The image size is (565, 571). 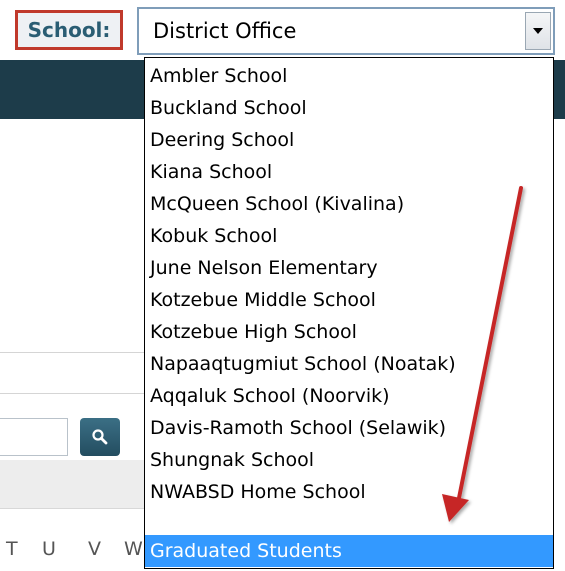 What do you see at coordinates (34, 437) in the screenshot?
I see `search-input` at bounding box center [34, 437].